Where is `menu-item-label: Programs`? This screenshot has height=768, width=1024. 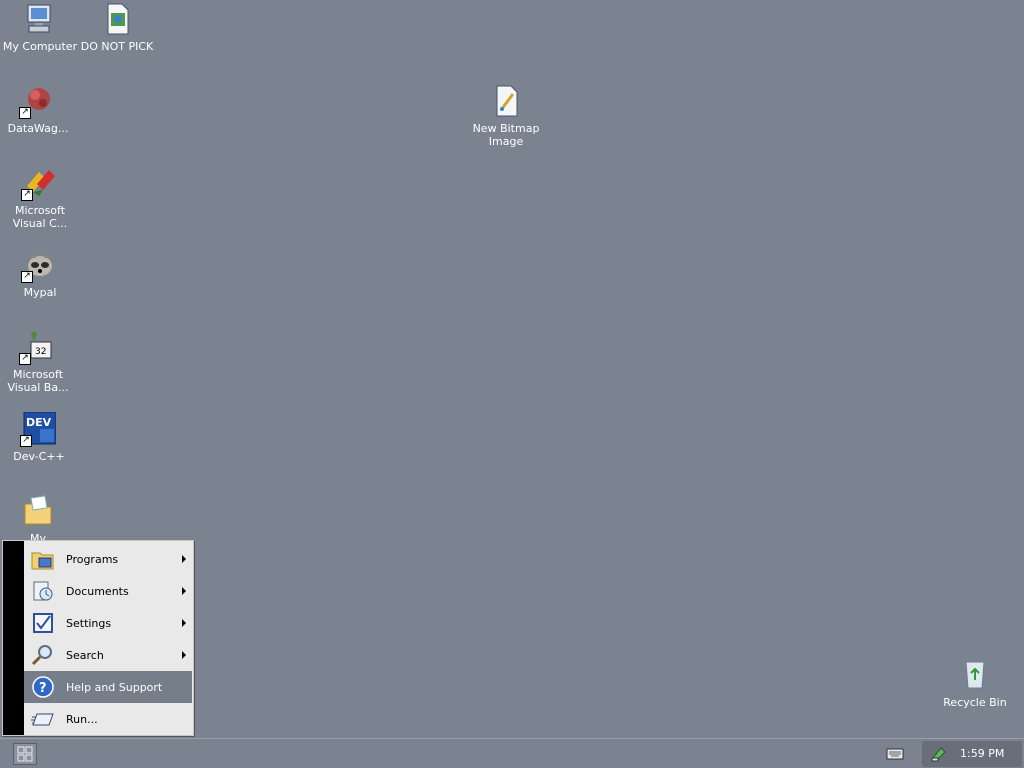
menu-item-label: Programs is located at coordinates (92, 559).